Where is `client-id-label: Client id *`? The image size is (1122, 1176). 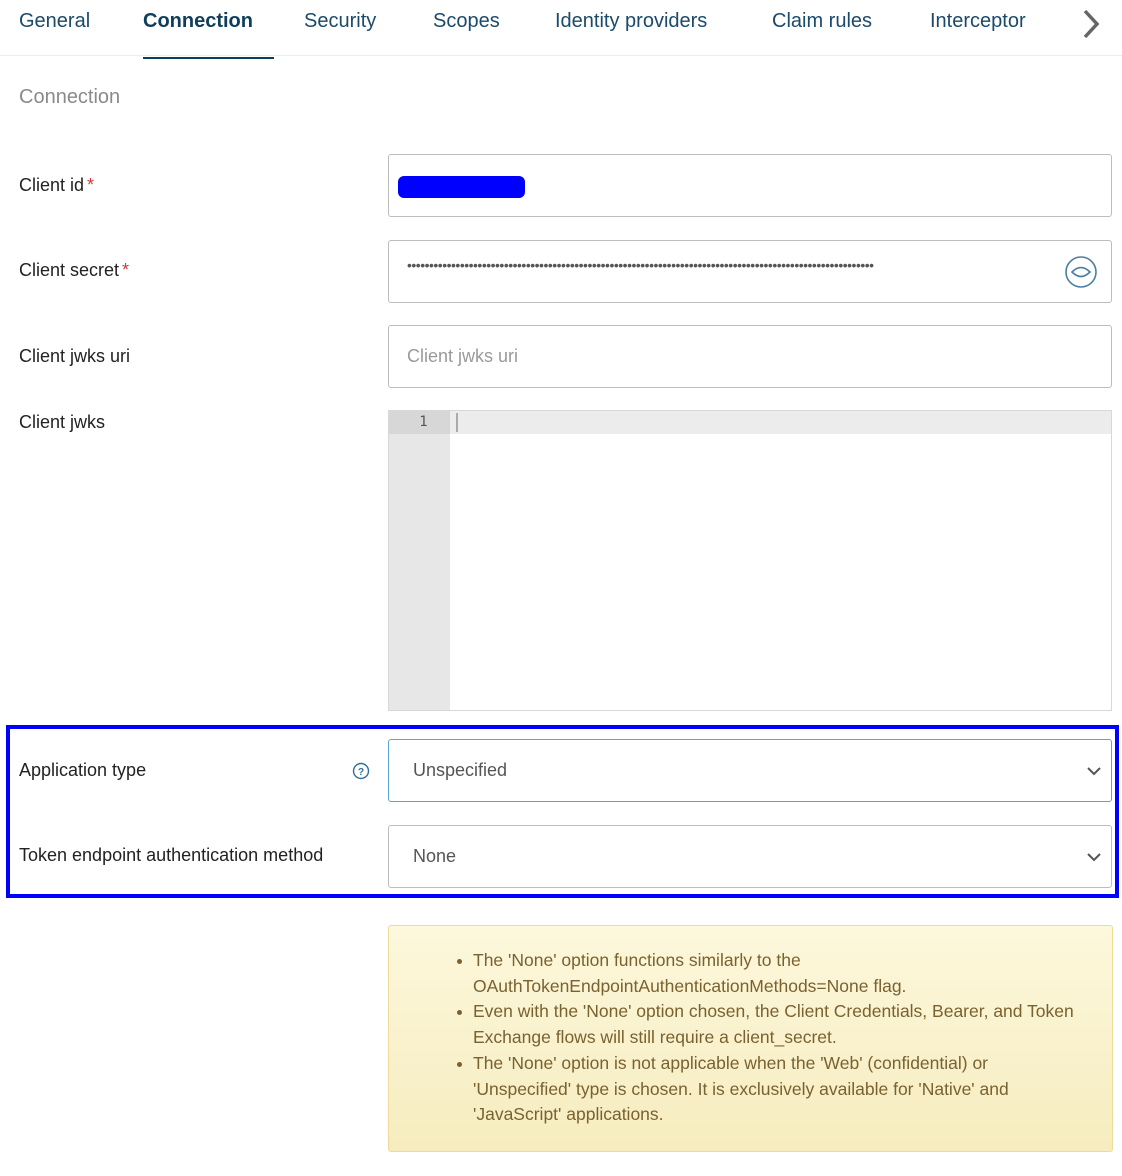 client-id-label: Client id * is located at coordinates (56, 185).